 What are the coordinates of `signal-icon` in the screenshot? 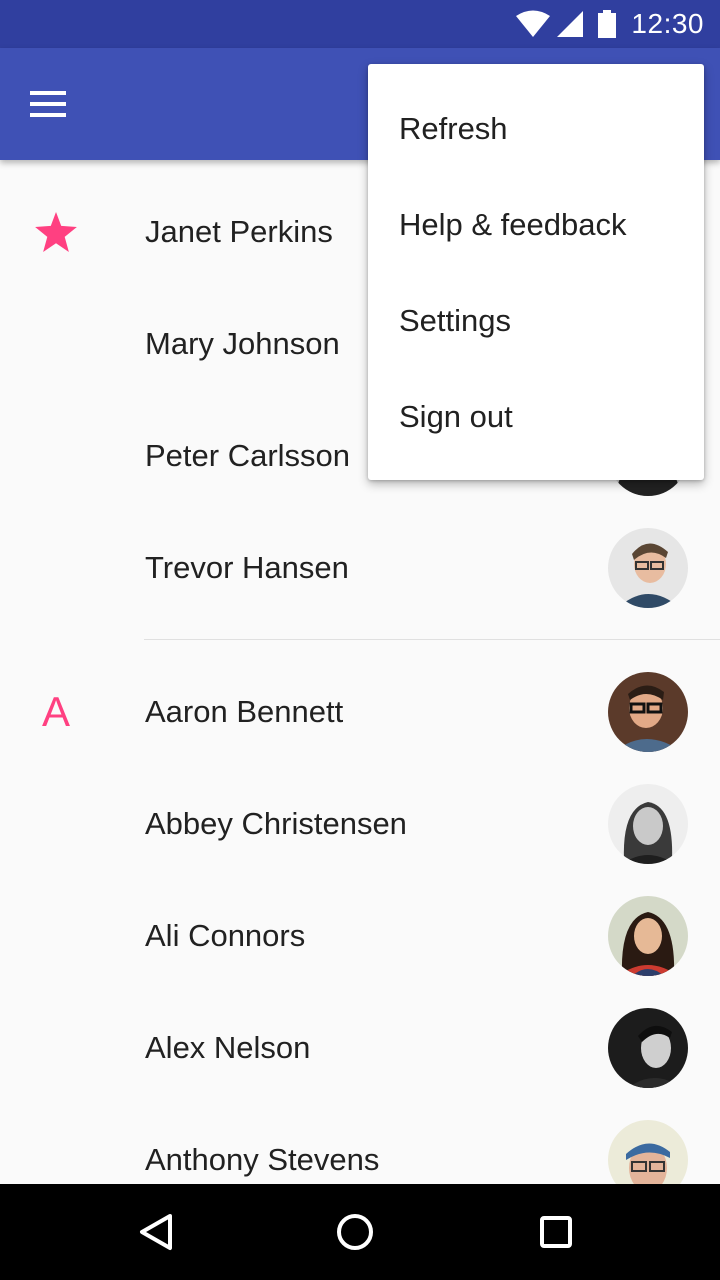 It's located at (570, 24).